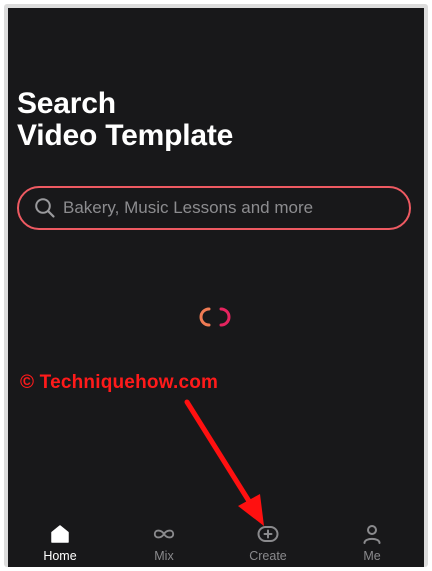  I want to click on bottom-nav: Home Mix Create Me, so click(216, 541).